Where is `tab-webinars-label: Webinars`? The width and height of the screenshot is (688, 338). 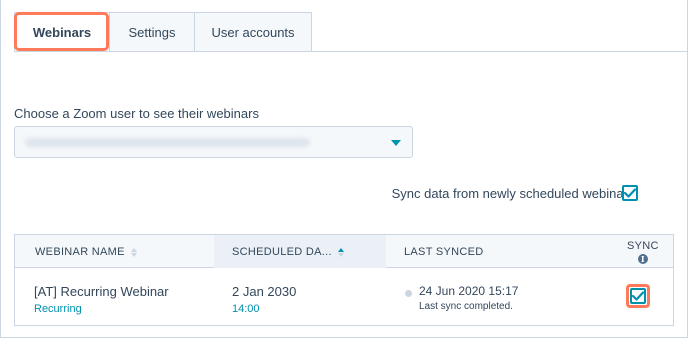 tab-webinars-label: Webinars is located at coordinates (62, 32).